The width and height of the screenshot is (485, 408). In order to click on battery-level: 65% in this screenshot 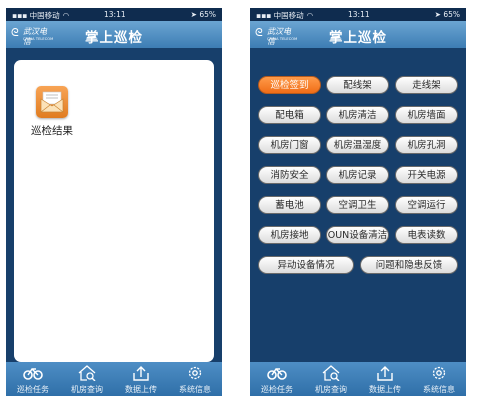, I will do `click(207, 14)`.